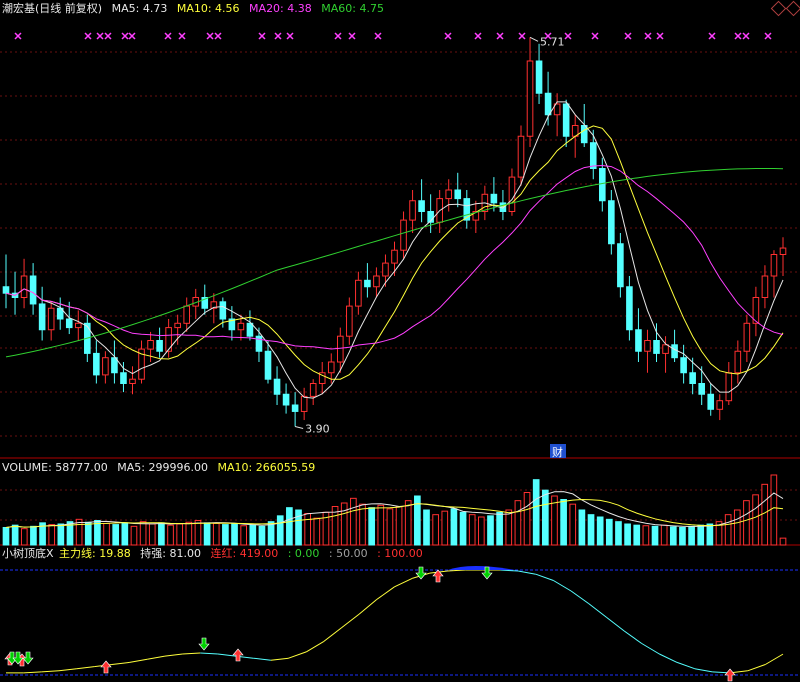  What do you see at coordinates (185, 553) in the screenshot?
I see `hold-strong-value: 81.00` at bounding box center [185, 553].